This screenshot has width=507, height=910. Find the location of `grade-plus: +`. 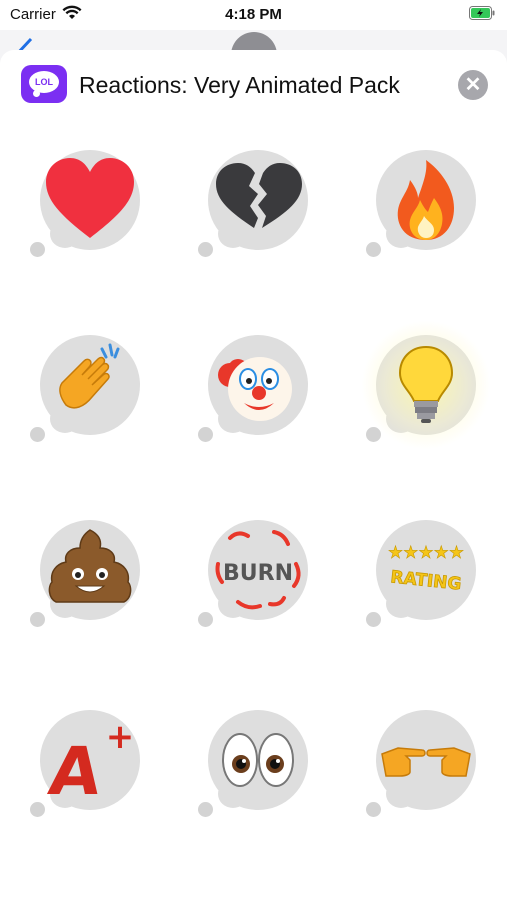

grade-plus: + is located at coordinates (120, 737).